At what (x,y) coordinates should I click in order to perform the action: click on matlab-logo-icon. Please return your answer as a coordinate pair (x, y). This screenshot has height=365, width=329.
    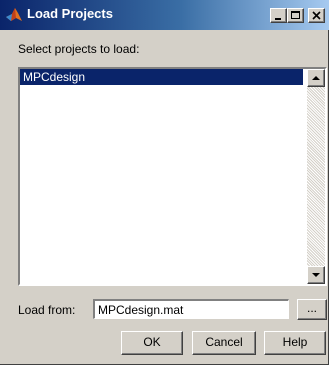
    Looking at the image, I should click on (14, 15).